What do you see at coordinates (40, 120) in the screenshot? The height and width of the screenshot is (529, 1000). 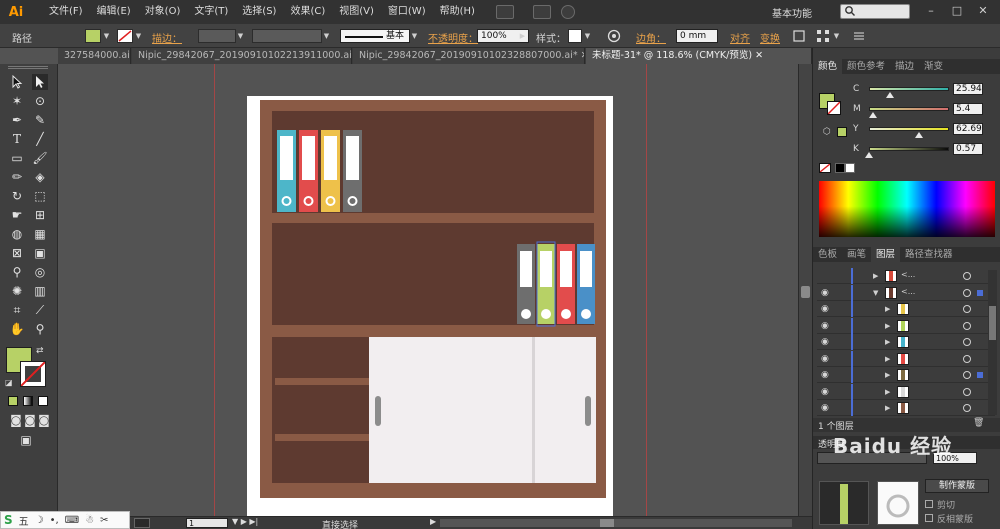 I see `curvature-tool-icon: ✎` at bounding box center [40, 120].